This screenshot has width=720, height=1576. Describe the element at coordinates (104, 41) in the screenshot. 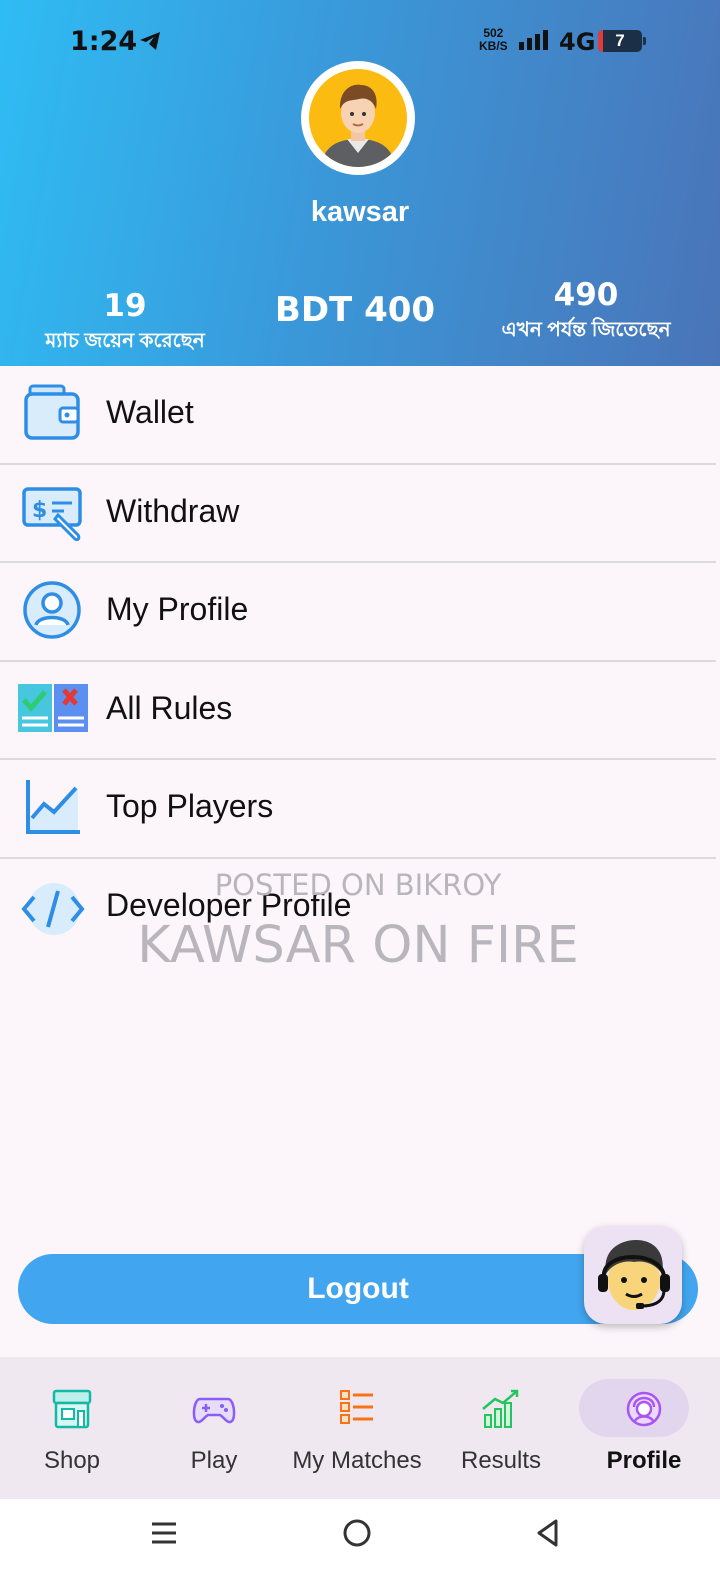

I see `status-time: 1:24` at that location.